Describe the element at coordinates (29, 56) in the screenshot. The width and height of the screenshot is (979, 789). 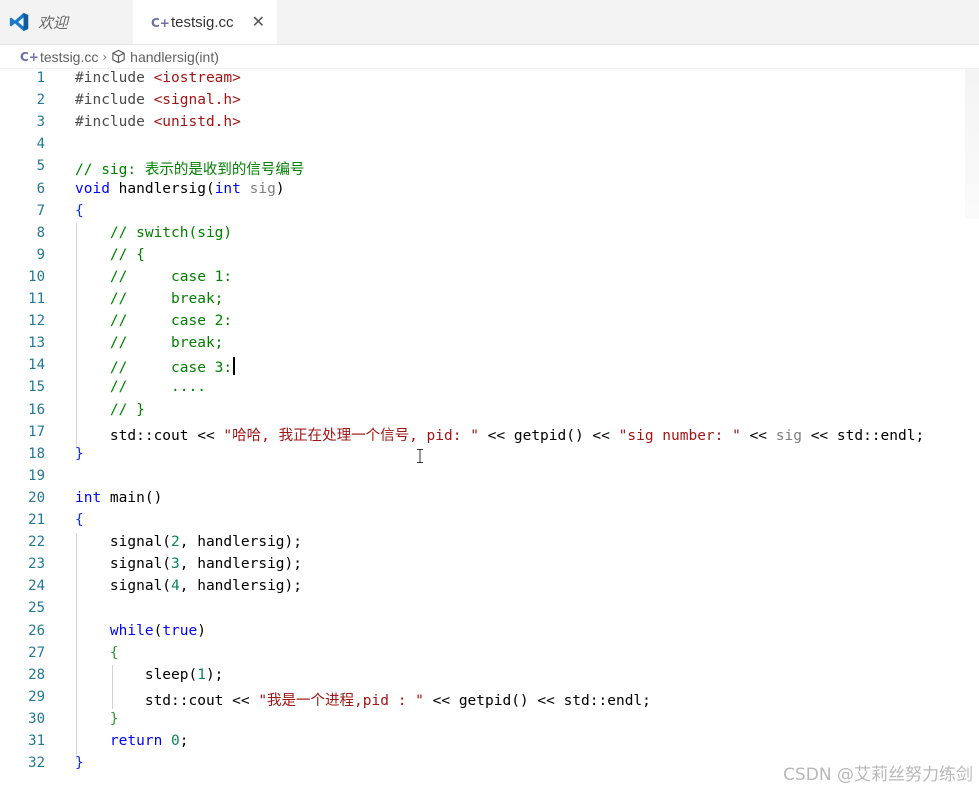
I see `cpp-file-icon: C+` at that location.